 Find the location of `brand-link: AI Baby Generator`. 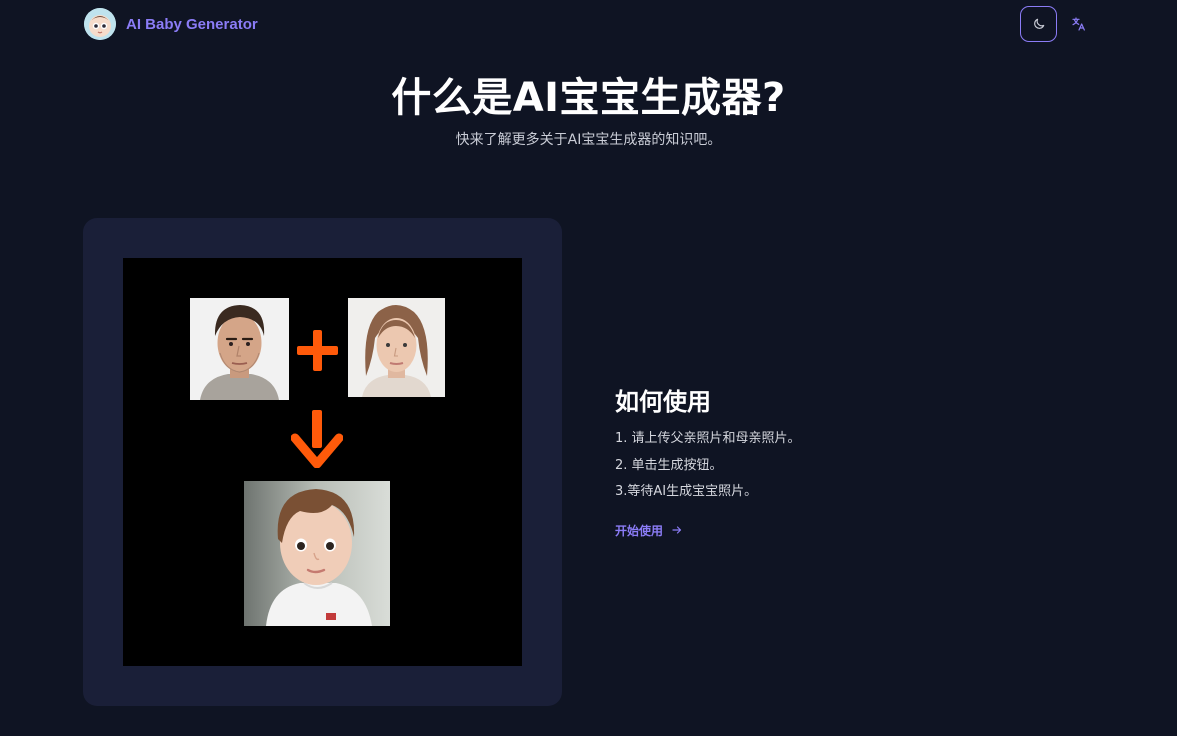

brand-link: AI Baby Generator is located at coordinates (171, 24).